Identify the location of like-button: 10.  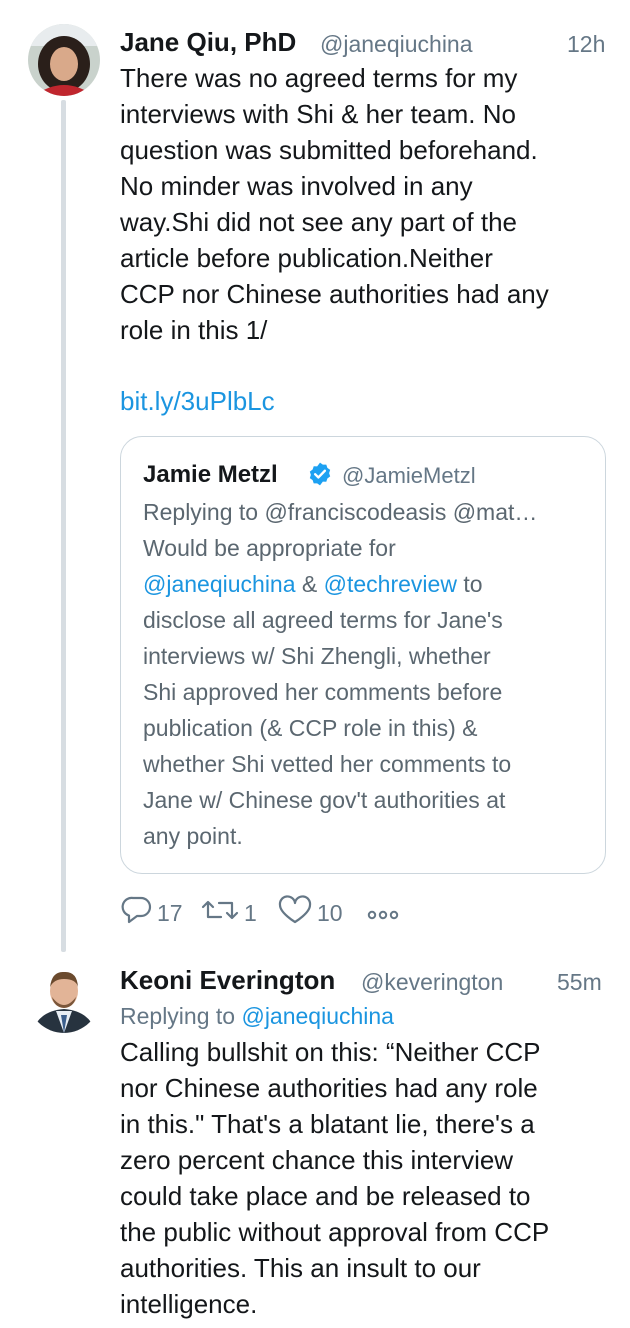
(310, 913).